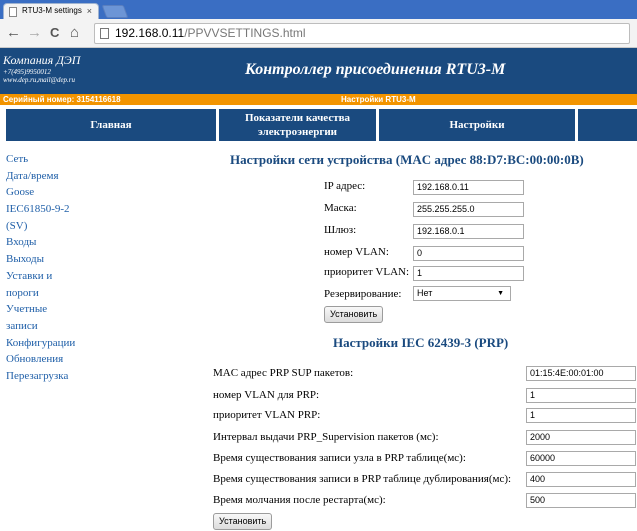 Image resolution: width=637 pixels, height=531 pixels. What do you see at coordinates (340, 208) in the screenshot?
I see `mask-label: Маска:` at bounding box center [340, 208].